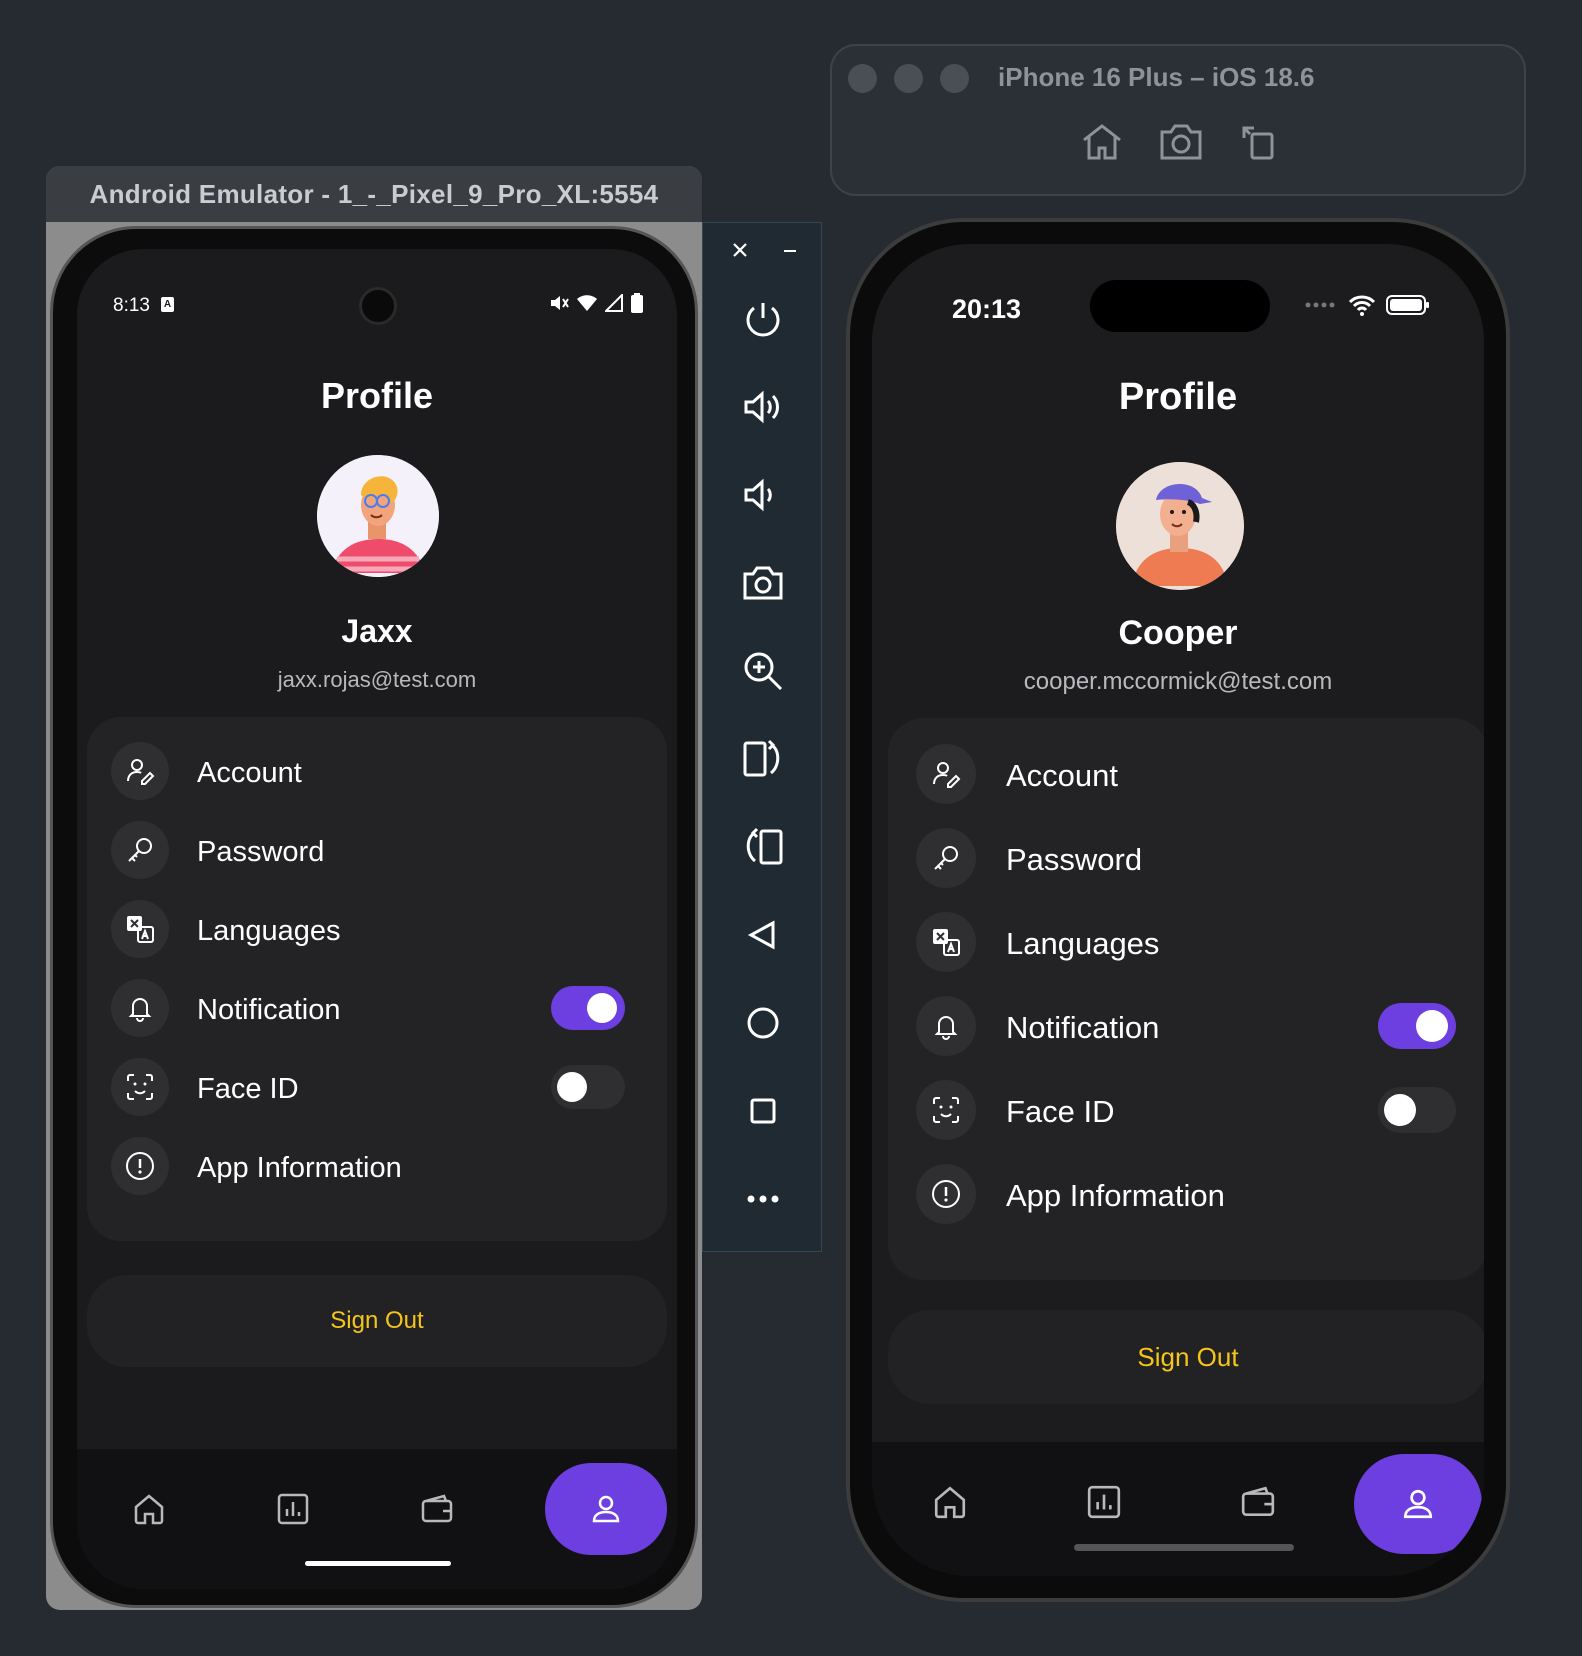  Describe the element at coordinates (1083, 1027) in the screenshot. I see `menu-item-label: Notification` at that location.